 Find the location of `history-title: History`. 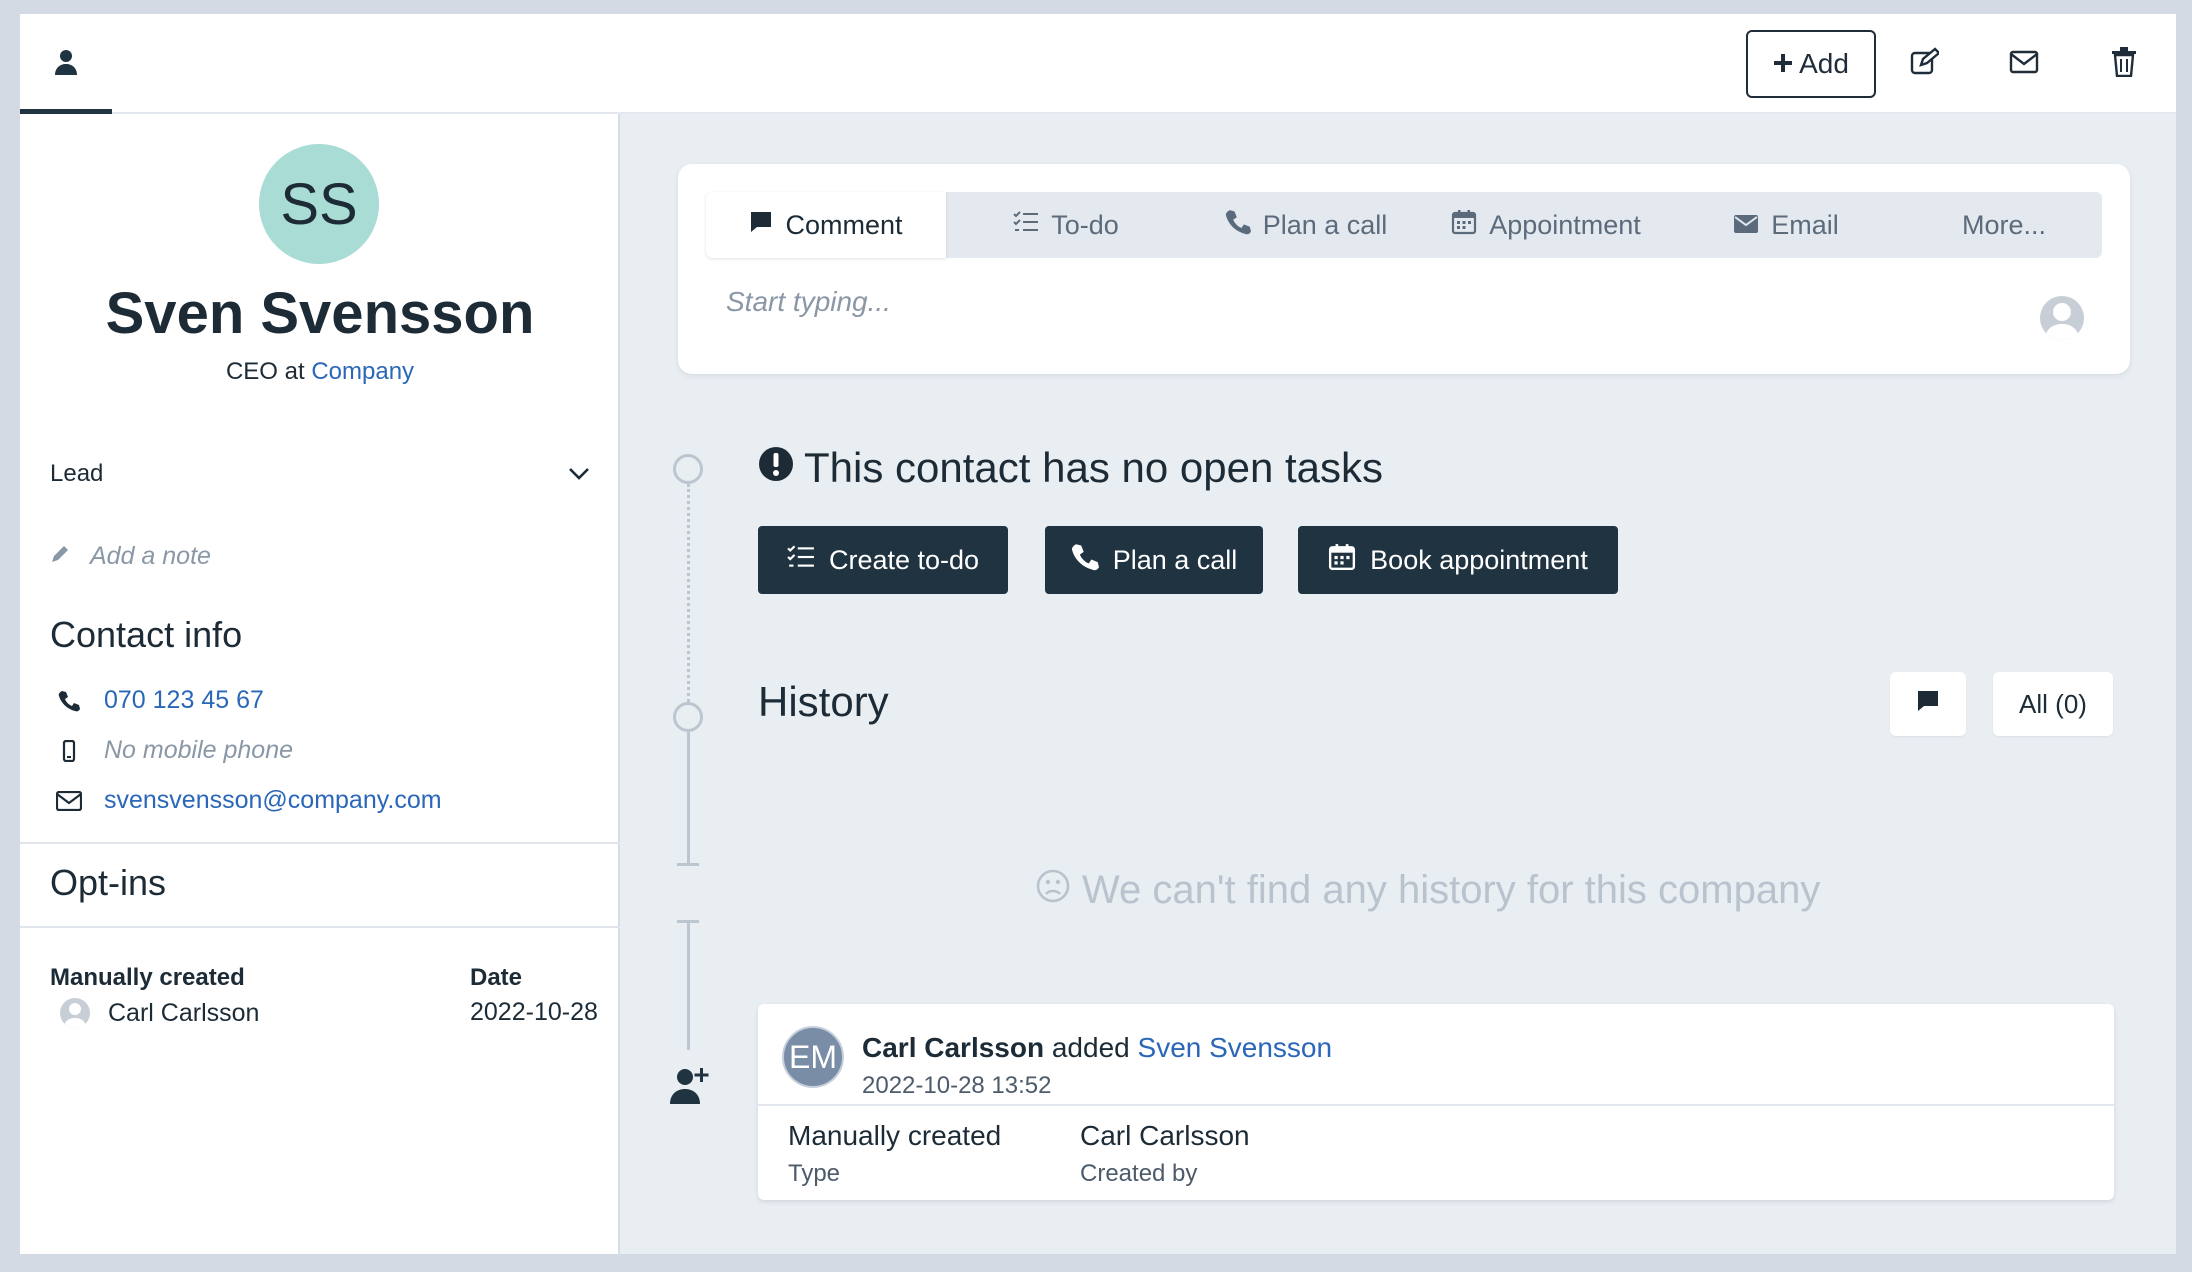

history-title: History is located at coordinates (823, 701).